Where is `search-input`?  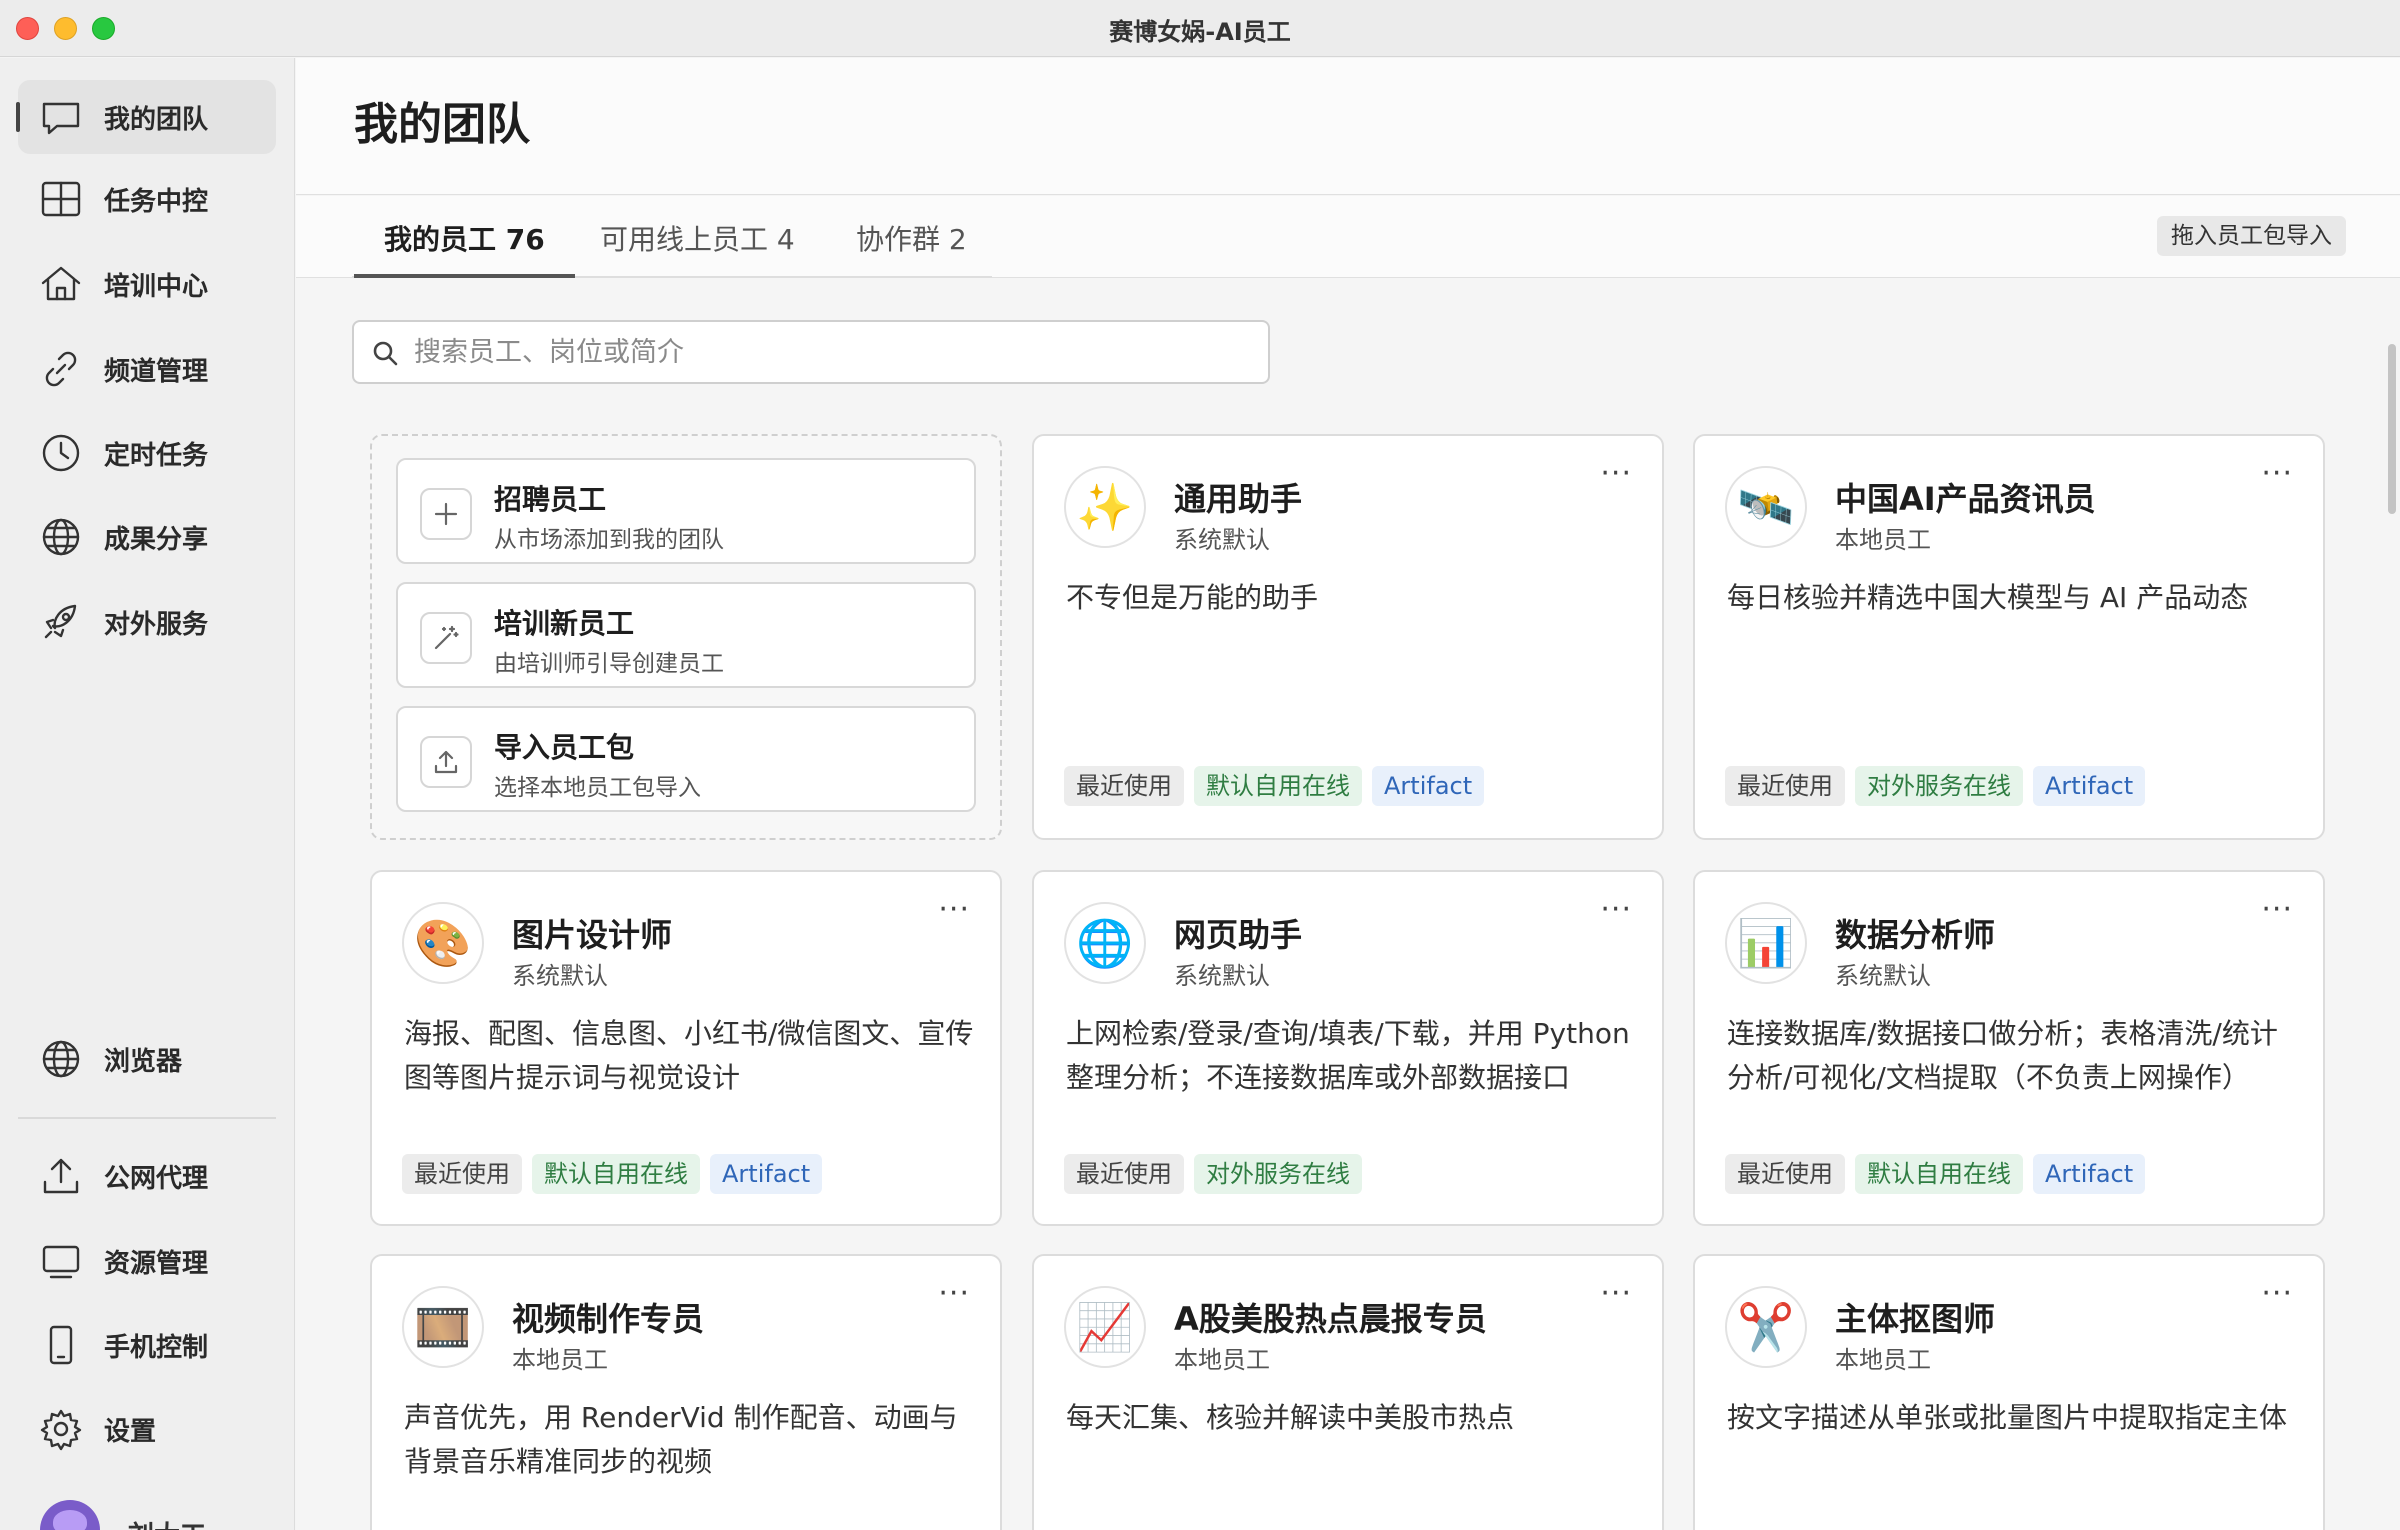
search-input is located at coordinates (834, 352).